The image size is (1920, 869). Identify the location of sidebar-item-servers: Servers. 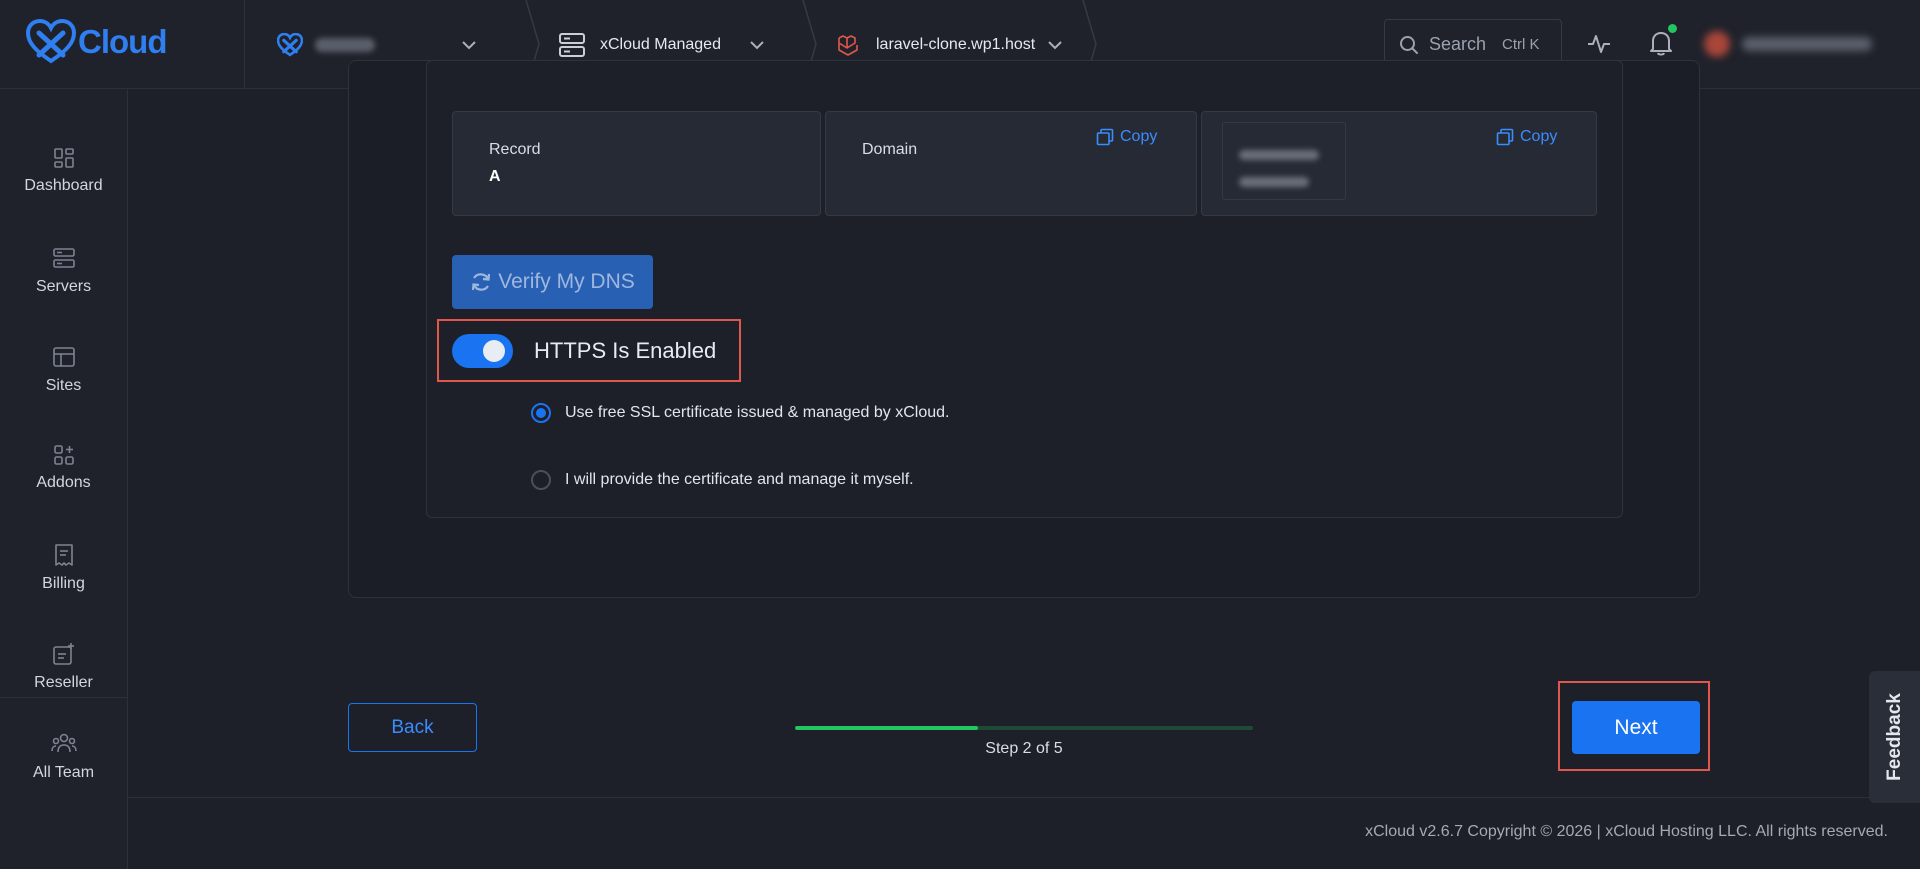
(63, 286).